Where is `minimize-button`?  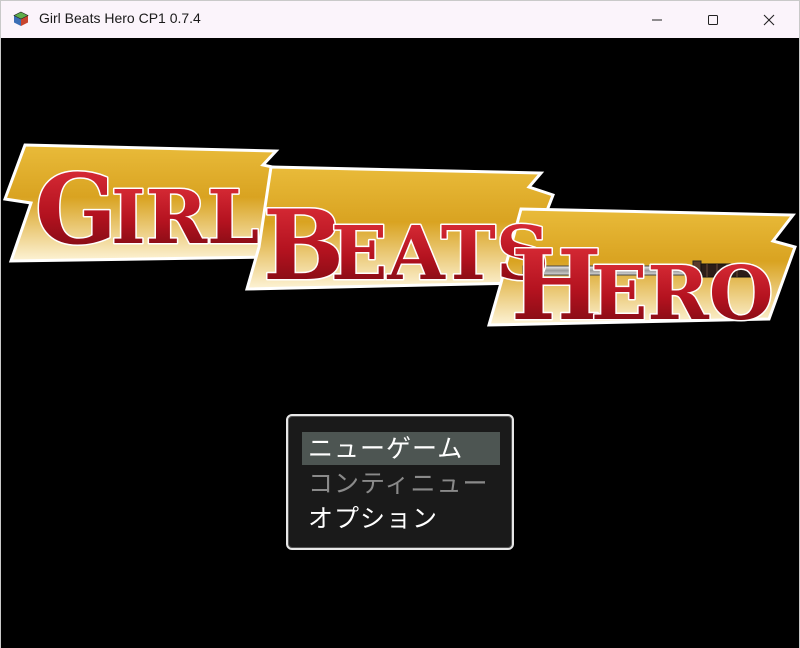 minimize-button is located at coordinates (657, 19).